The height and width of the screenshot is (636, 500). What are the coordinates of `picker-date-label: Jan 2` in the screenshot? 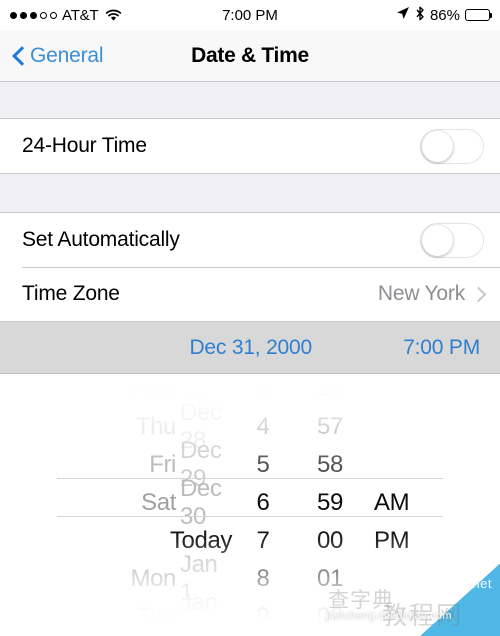 It's located at (199, 606).